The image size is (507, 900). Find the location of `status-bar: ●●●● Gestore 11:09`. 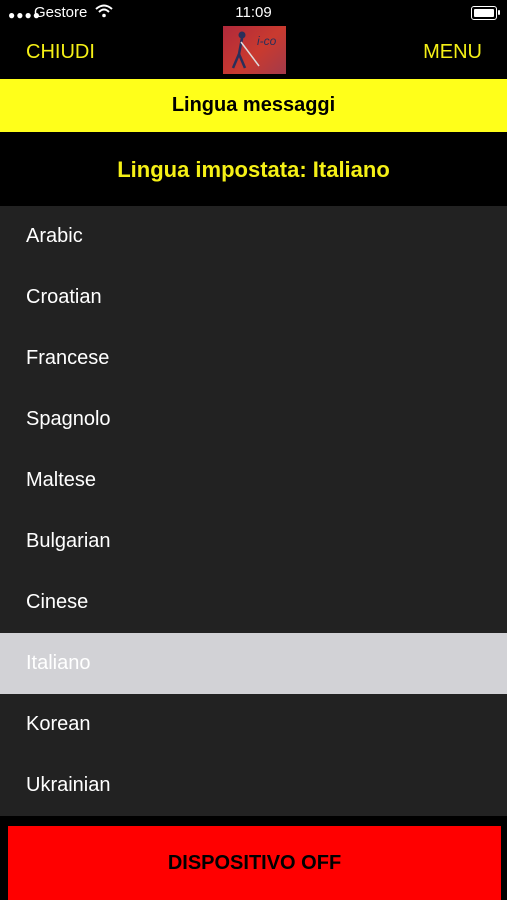

status-bar: ●●●● Gestore 11:09 is located at coordinates (253, 13).